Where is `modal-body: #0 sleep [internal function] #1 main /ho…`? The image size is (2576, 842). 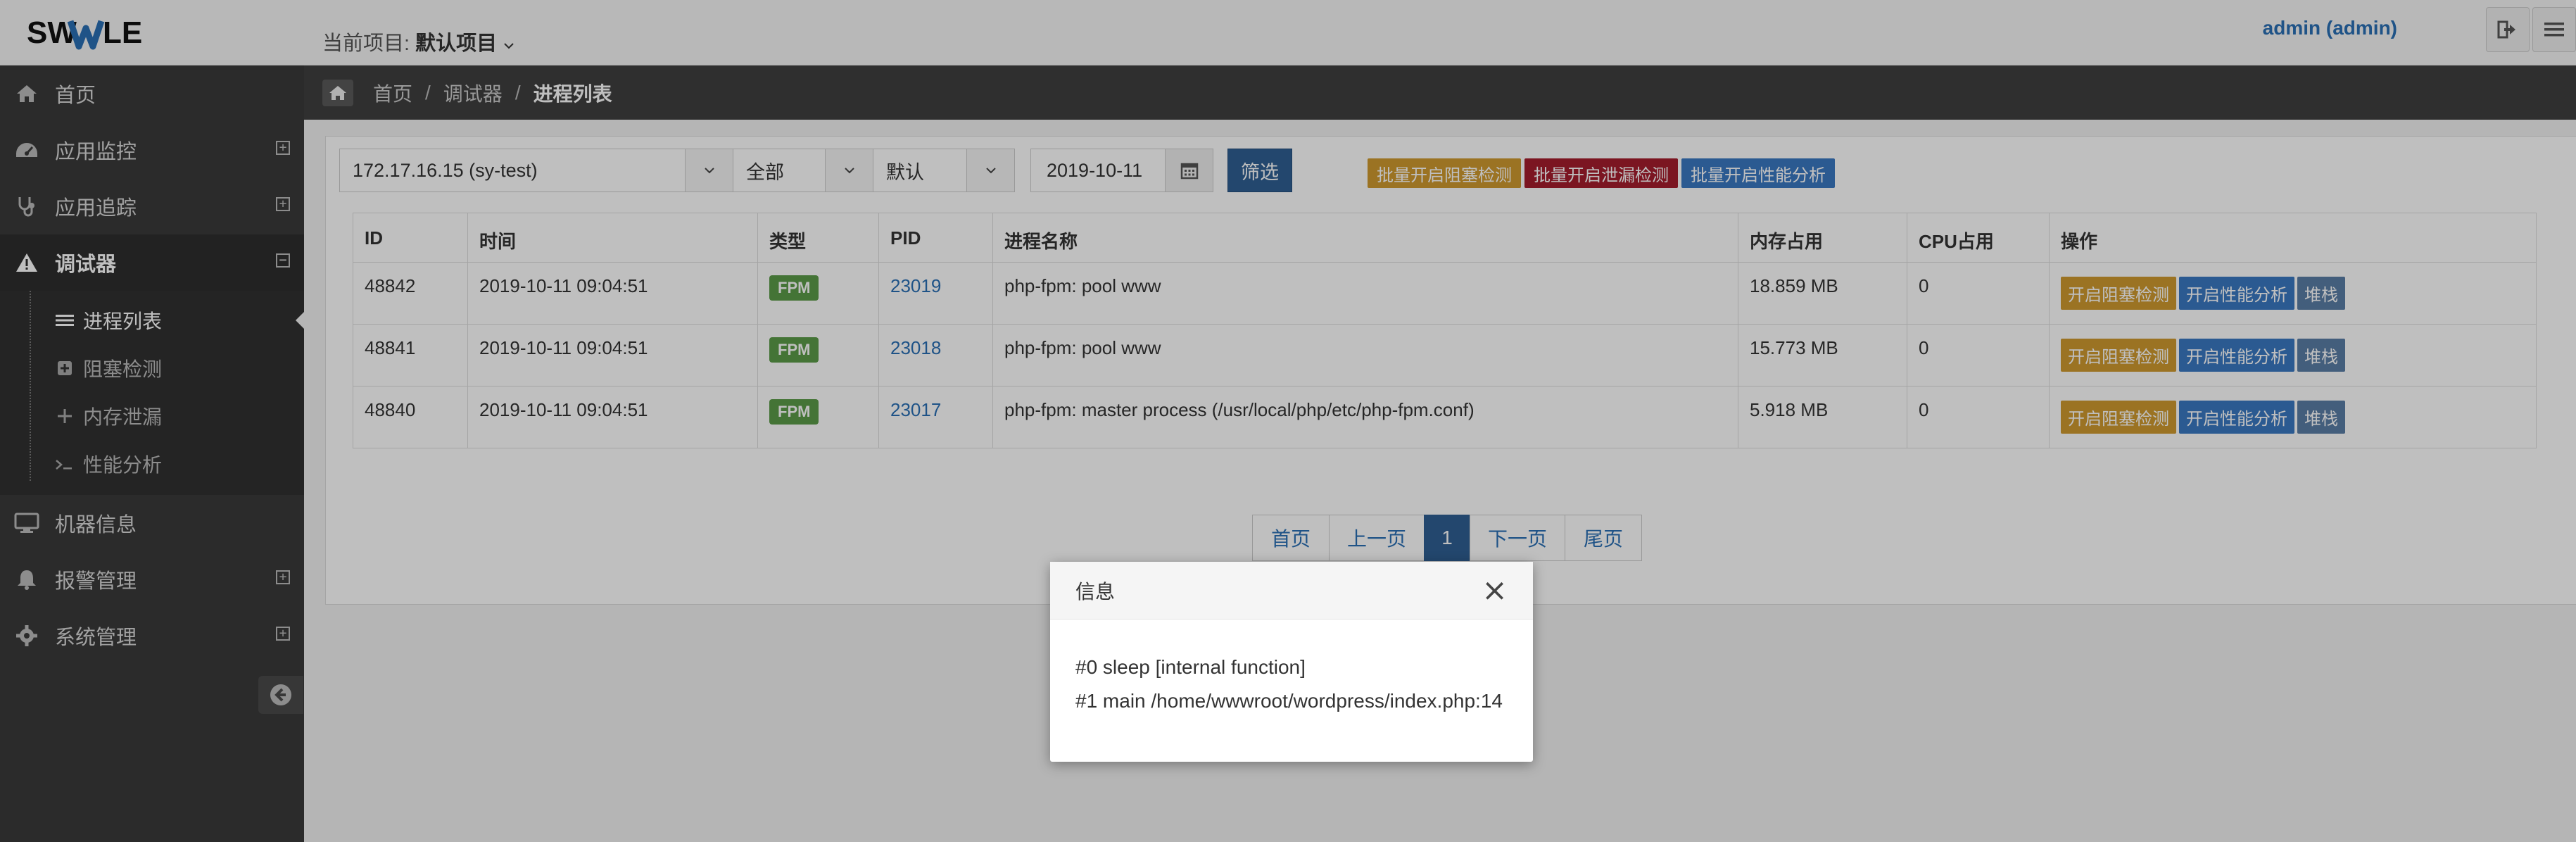
modal-body: #0 sleep [internal function] #1 main /ho… is located at coordinates (1291, 669).